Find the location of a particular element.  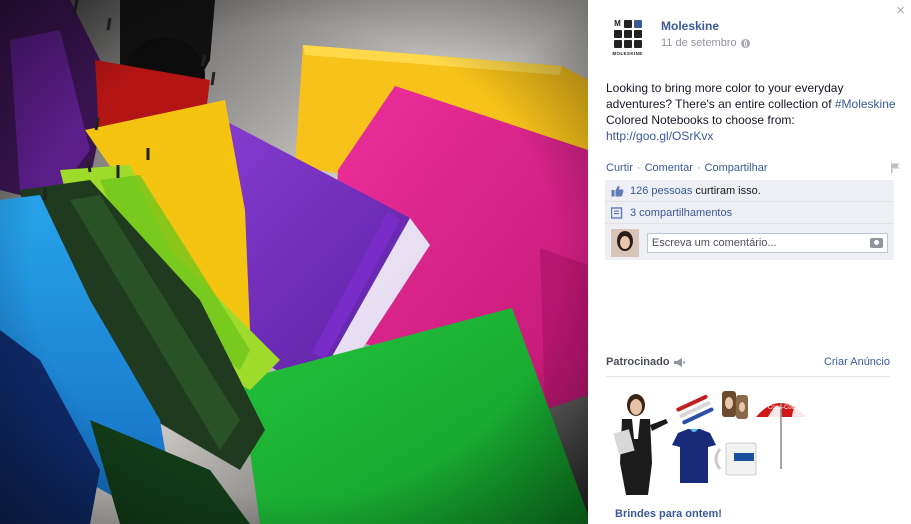

post-header: M MOLESKINE Moleskine 11 de setembro is located at coordinates (678, 37).